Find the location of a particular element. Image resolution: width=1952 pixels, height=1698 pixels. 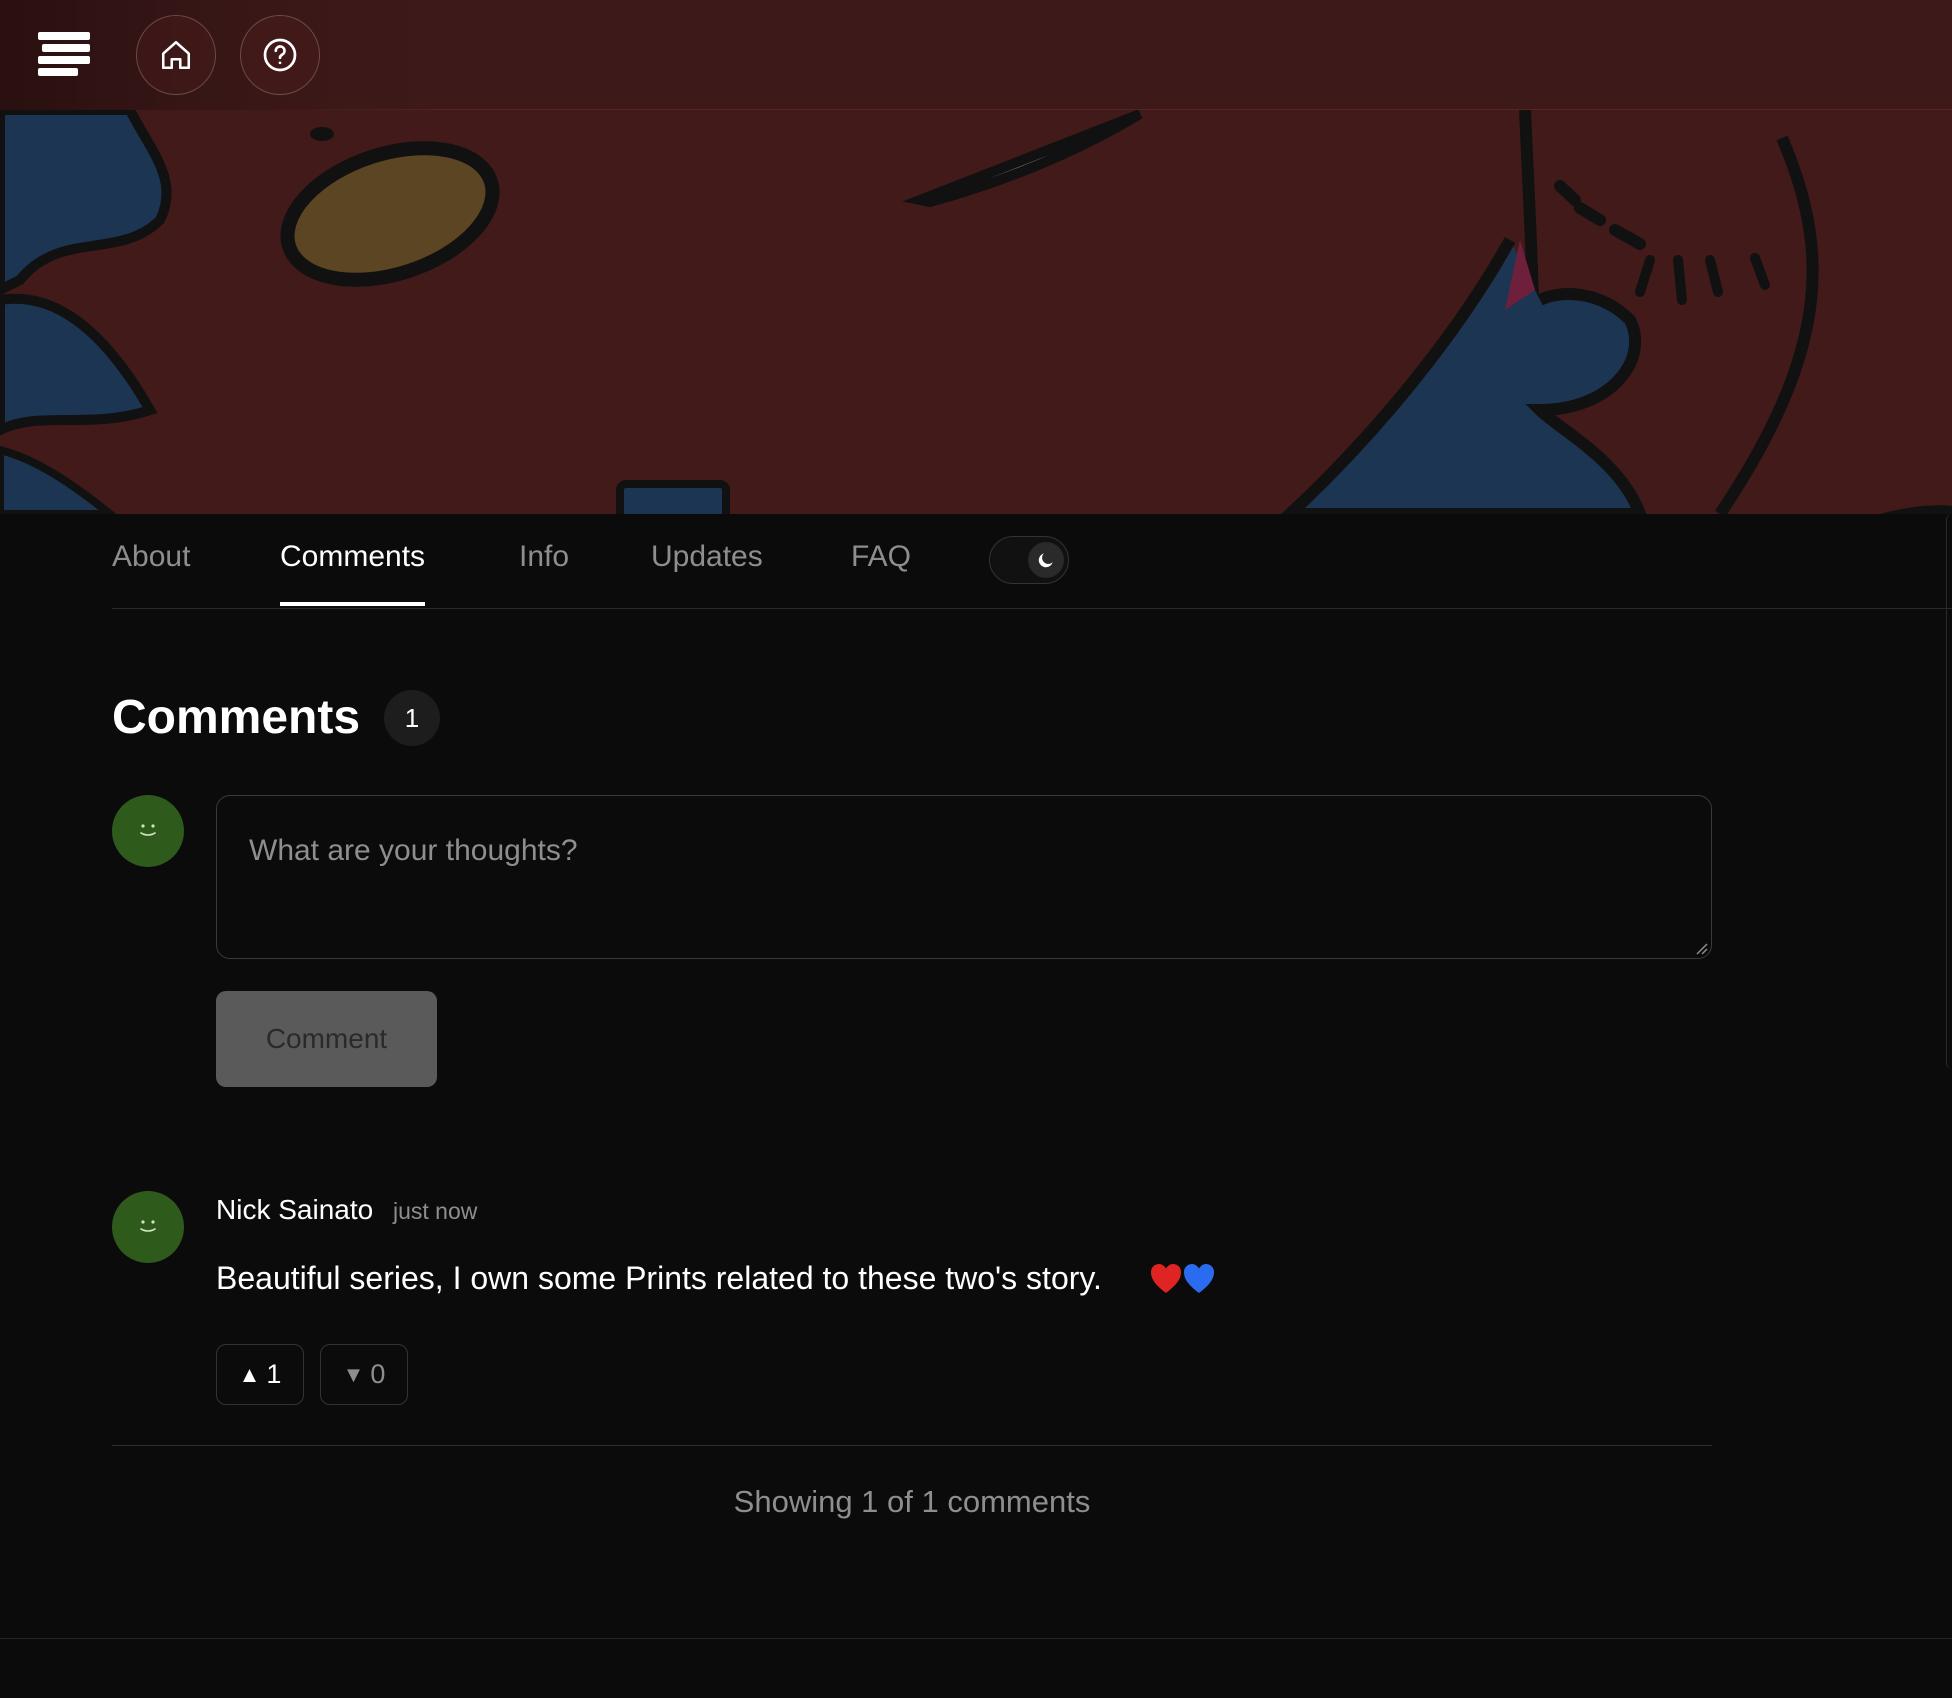

avatar is located at coordinates (148, 831).